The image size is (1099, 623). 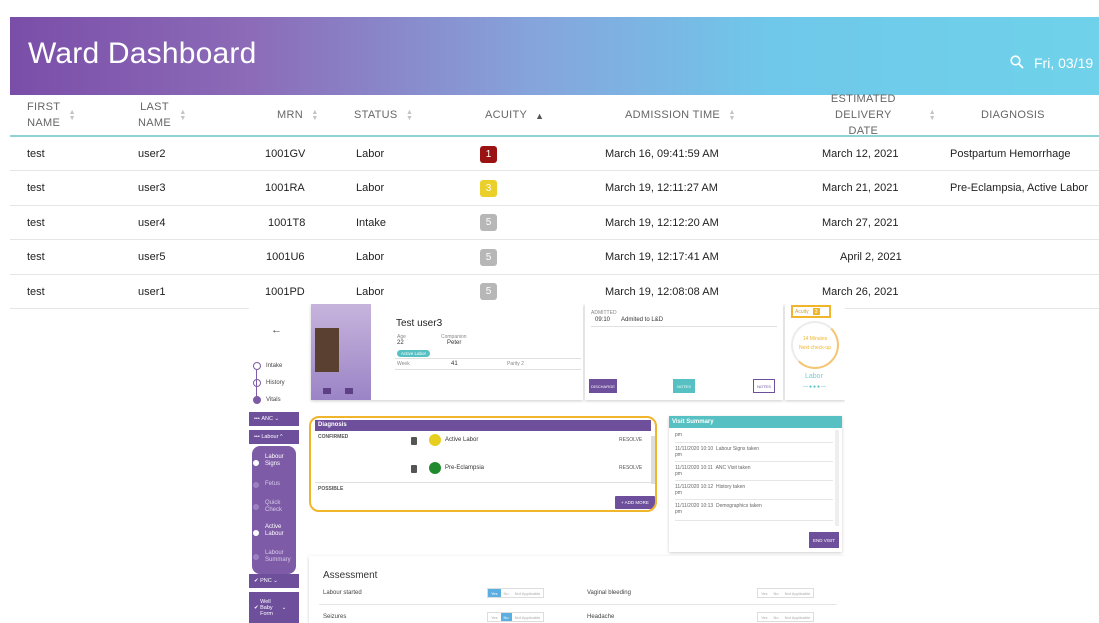 I want to click on patient-photo, so click(x=341, y=352).